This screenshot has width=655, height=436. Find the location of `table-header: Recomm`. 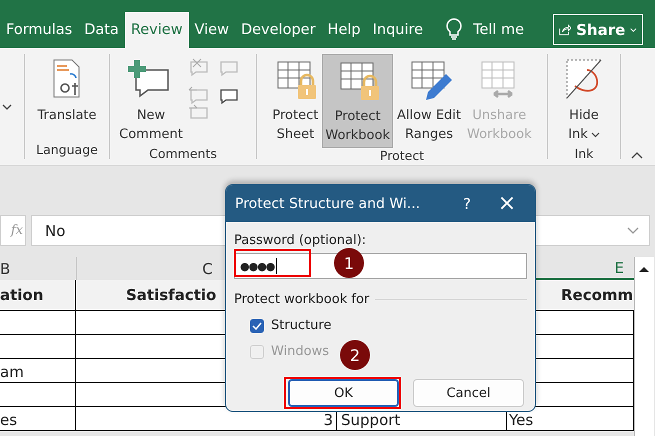

table-header: Recomm is located at coordinates (597, 295).